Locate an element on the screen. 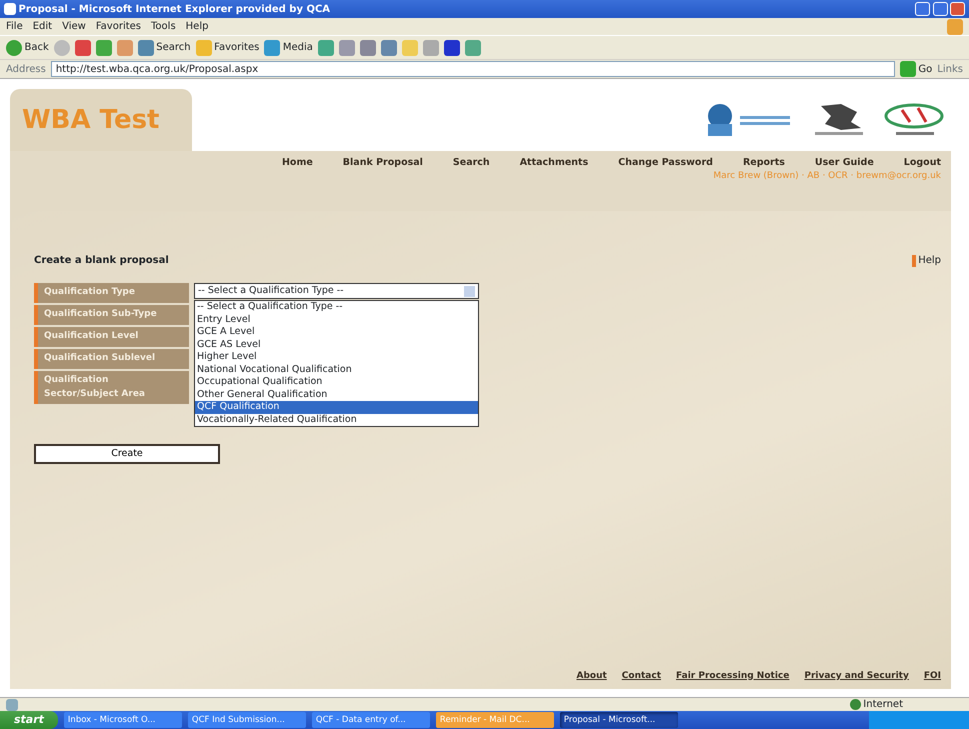 This screenshot has height=729, width=969. site-logo: WBA Test is located at coordinates (101, 120).